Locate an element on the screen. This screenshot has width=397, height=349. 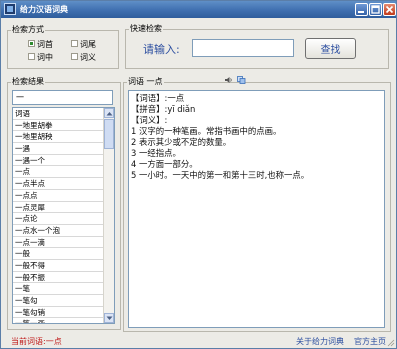
current-word-status: 当前词语:一点 is located at coordinates (36, 341).